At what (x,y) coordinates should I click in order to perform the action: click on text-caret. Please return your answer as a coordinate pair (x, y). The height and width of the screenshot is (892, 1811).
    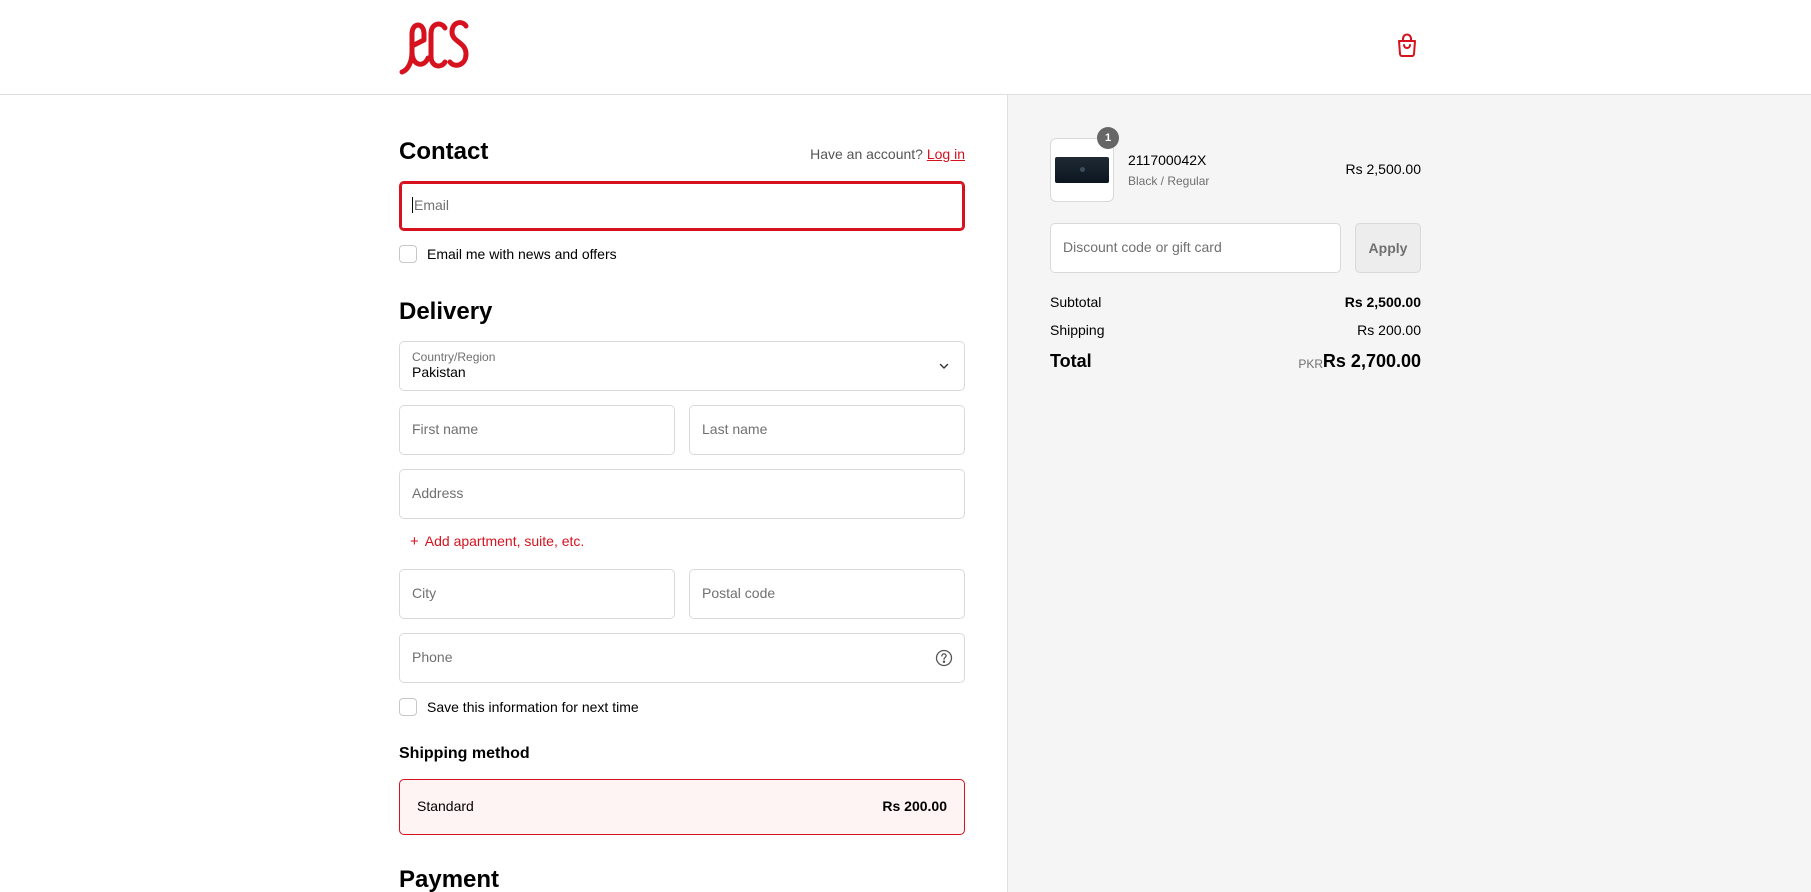
    Looking at the image, I should click on (412, 205).